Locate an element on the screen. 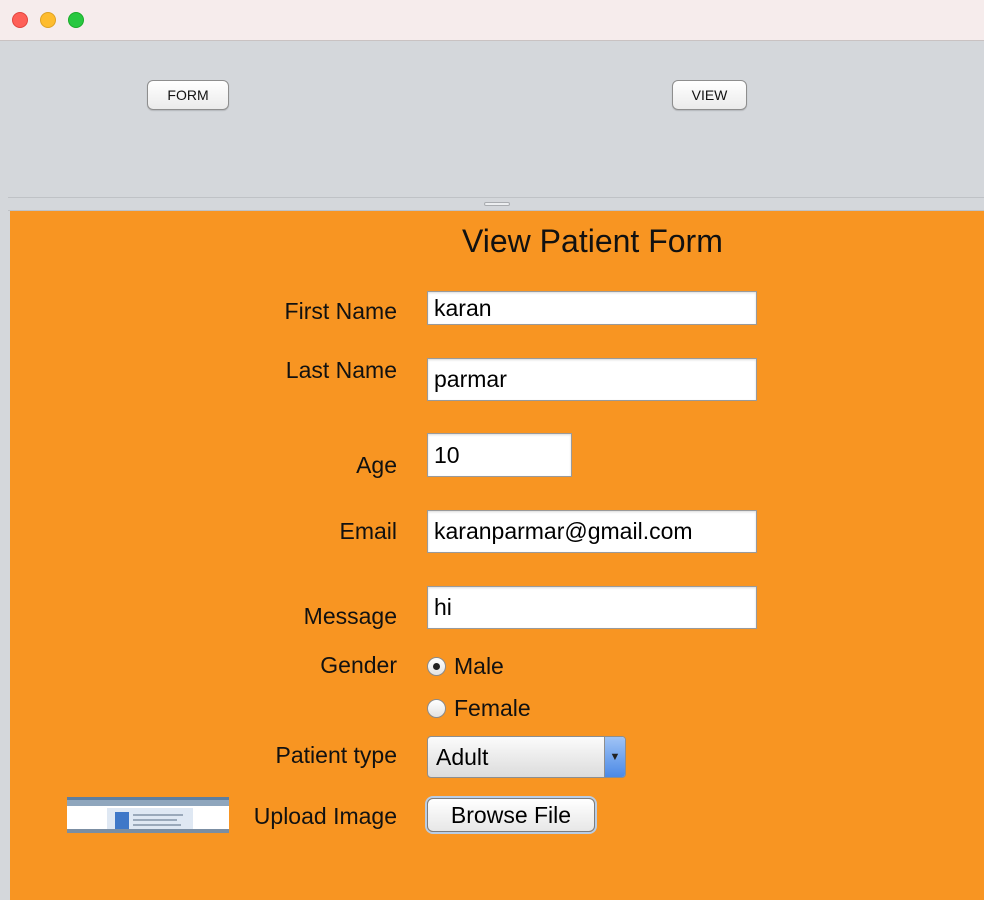  divider-grip-icon is located at coordinates (497, 204).